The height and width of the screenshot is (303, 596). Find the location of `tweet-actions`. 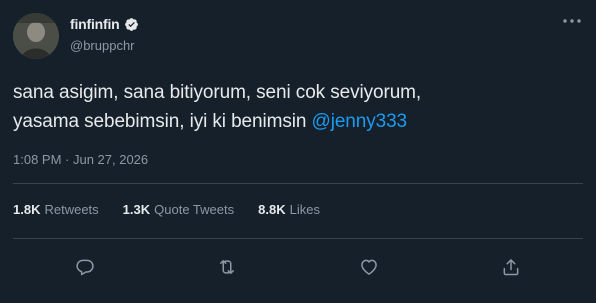

tweet-actions is located at coordinates (298, 267).